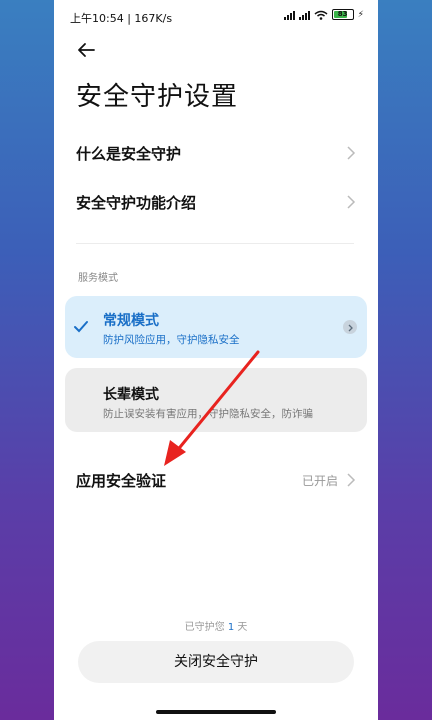  What do you see at coordinates (86, 50) in the screenshot?
I see `back-arrow-icon` at bounding box center [86, 50].